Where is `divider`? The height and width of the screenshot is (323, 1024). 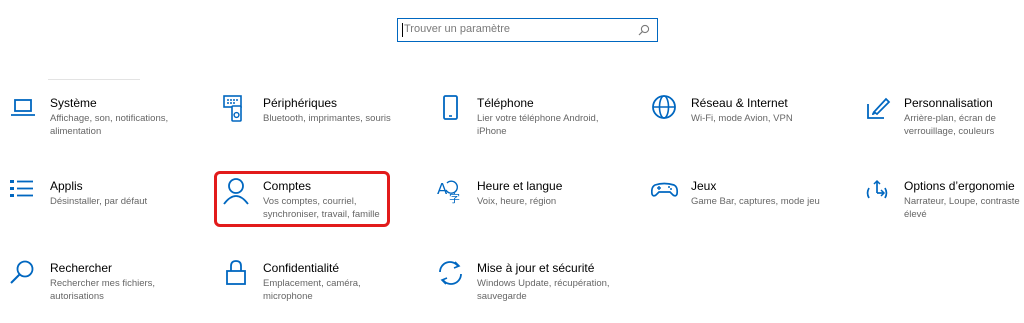 divider is located at coordinates (94, 79).